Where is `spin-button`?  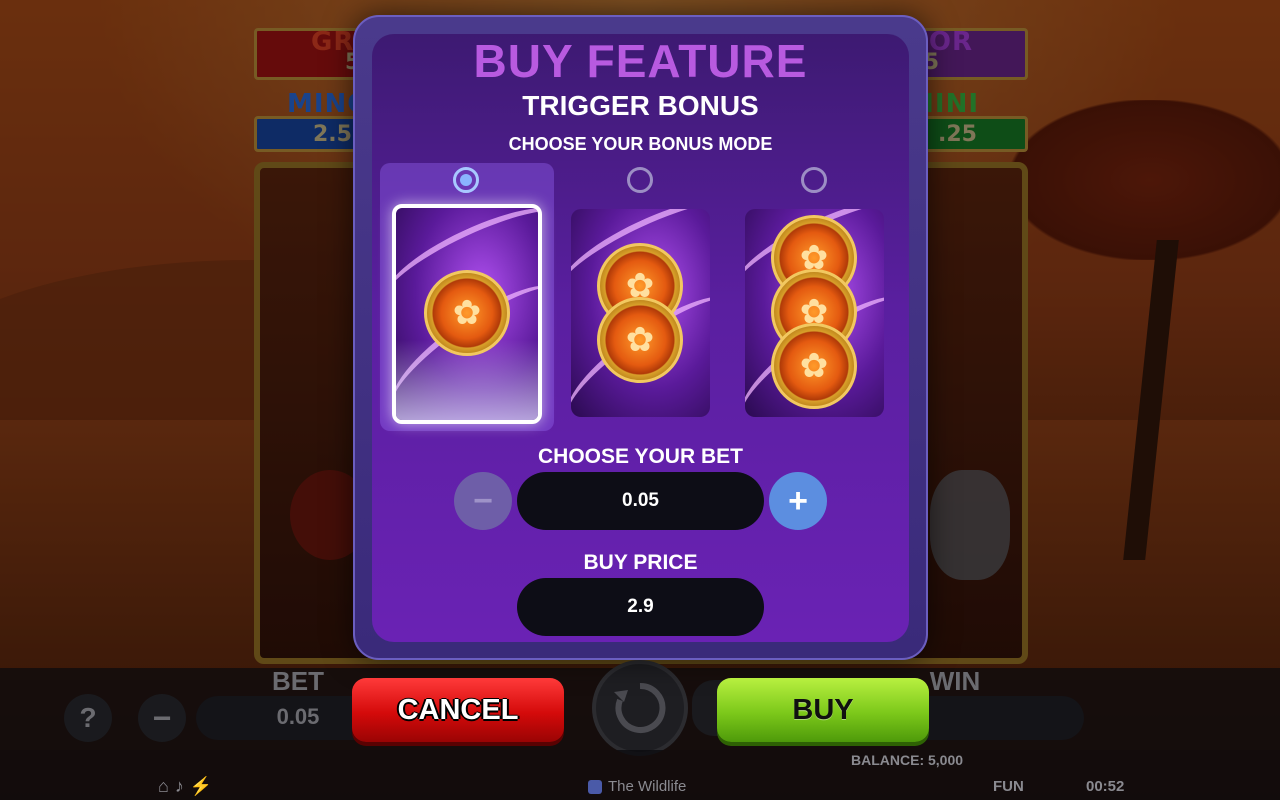
spin-button is located at coordinates (640, 708).